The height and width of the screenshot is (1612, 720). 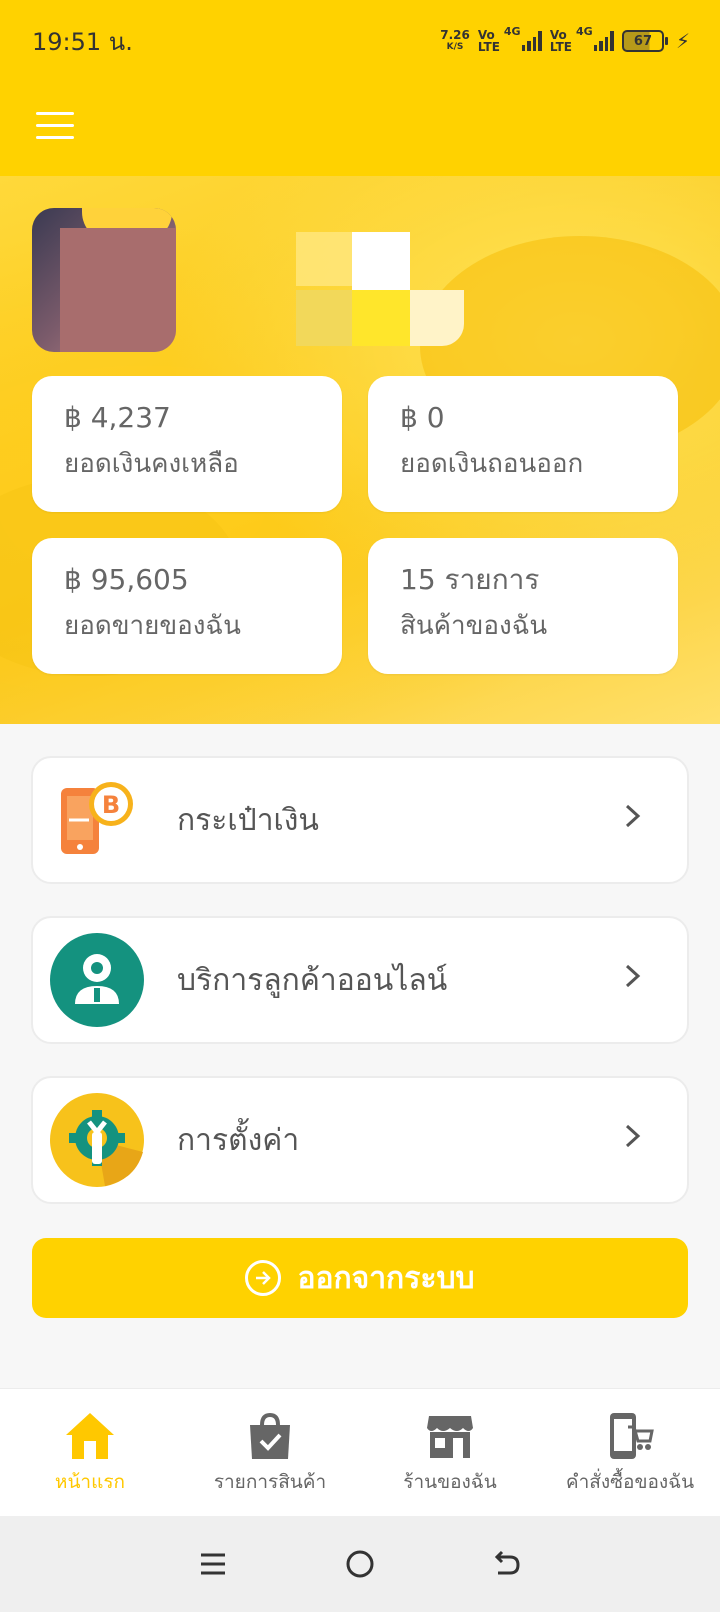 I want to click on logout-button: ออกจากระบบ, so click(x=360, y=1278).